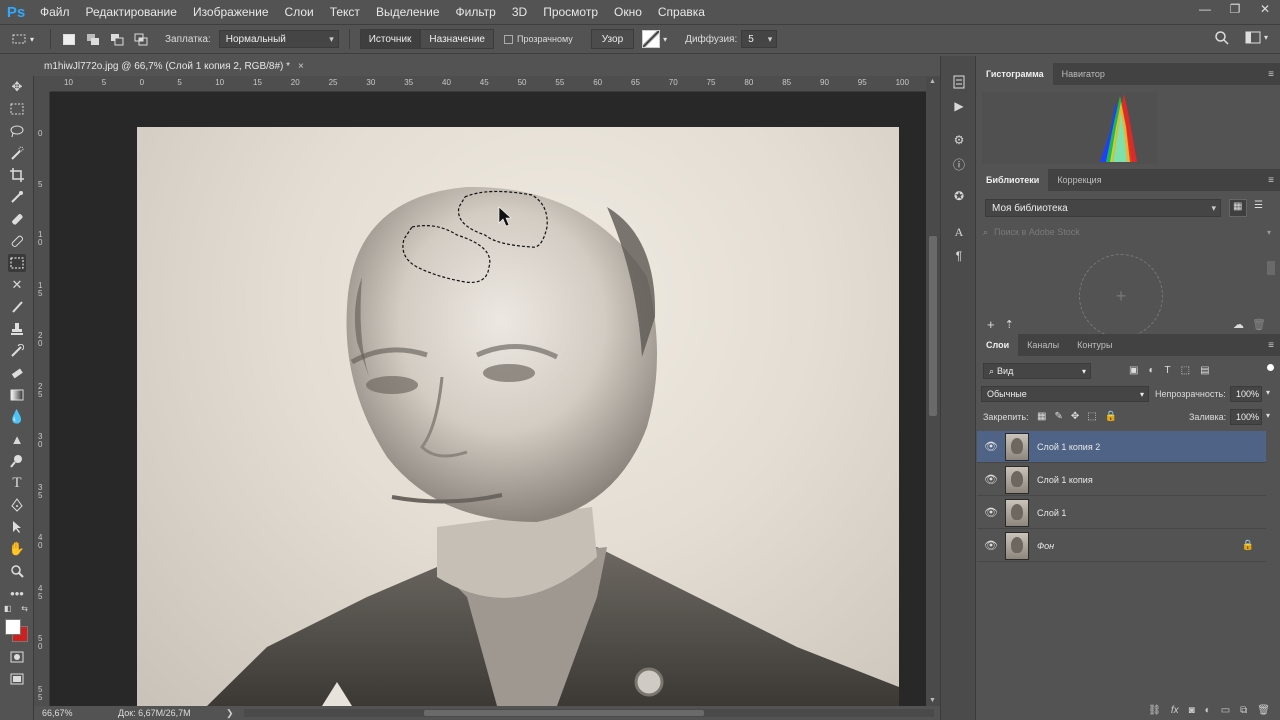  I want to click on type-tool: T, so click(17, 483).